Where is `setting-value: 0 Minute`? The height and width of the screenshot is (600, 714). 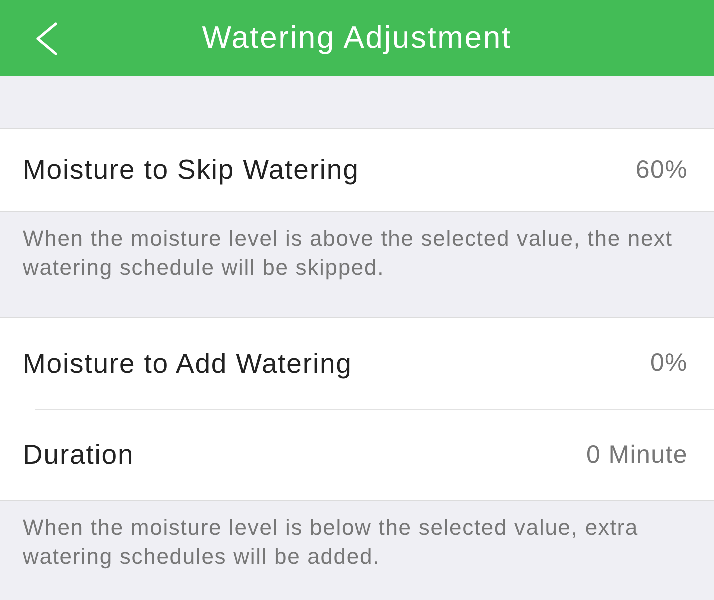 setting-value: 0 Minute is located at coordinates (637, 455).